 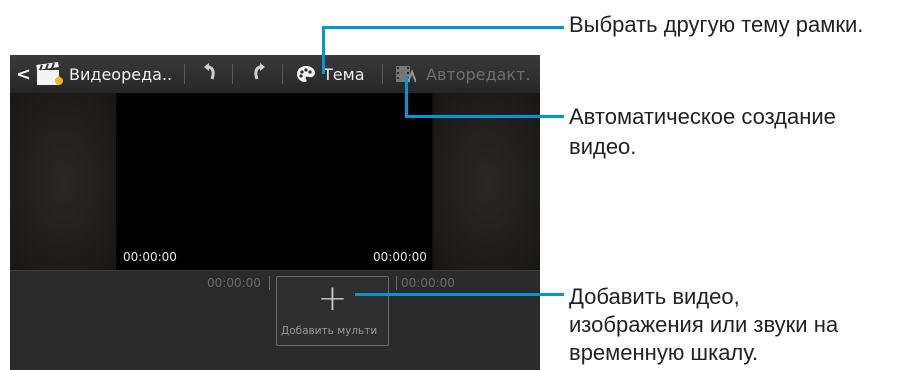 I want to click on autoedit-label: Авторедакт., so click(x=478, y=74).